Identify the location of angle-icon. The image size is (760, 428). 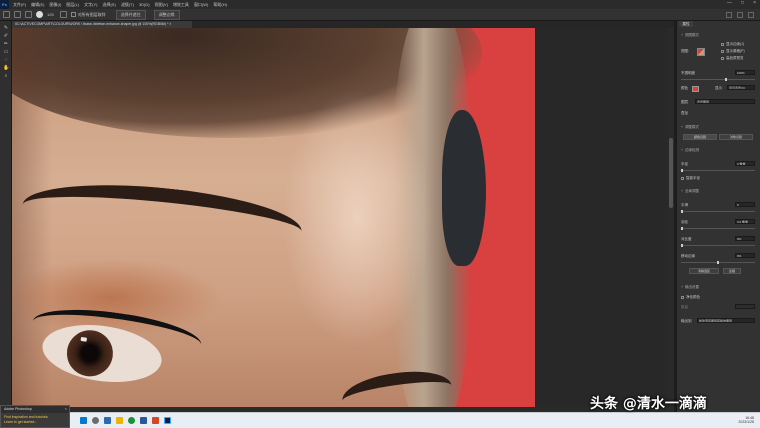
(63, 14).